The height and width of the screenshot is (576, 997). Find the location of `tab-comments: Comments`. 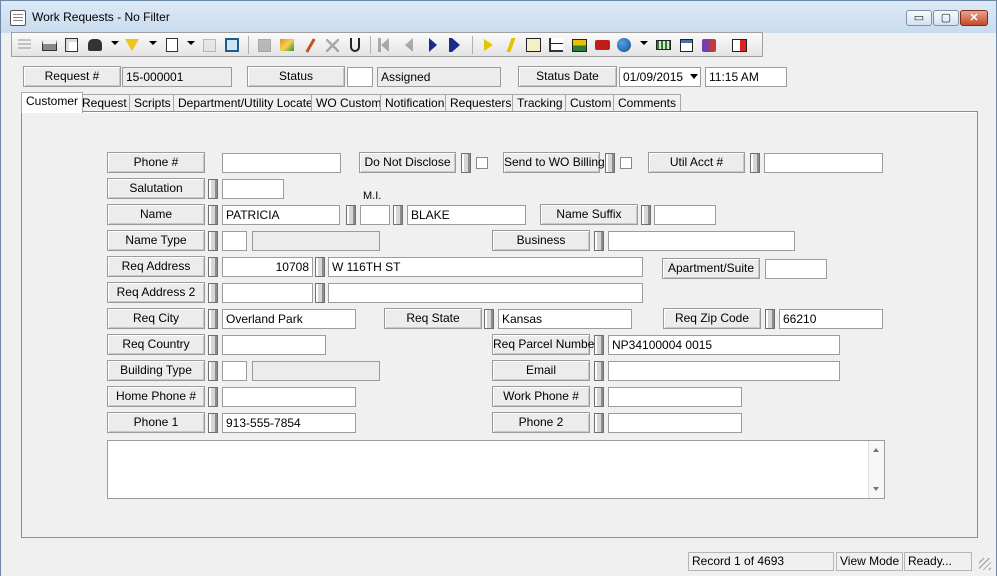

tab-comments: Comments is located at coordinates (647, 103).